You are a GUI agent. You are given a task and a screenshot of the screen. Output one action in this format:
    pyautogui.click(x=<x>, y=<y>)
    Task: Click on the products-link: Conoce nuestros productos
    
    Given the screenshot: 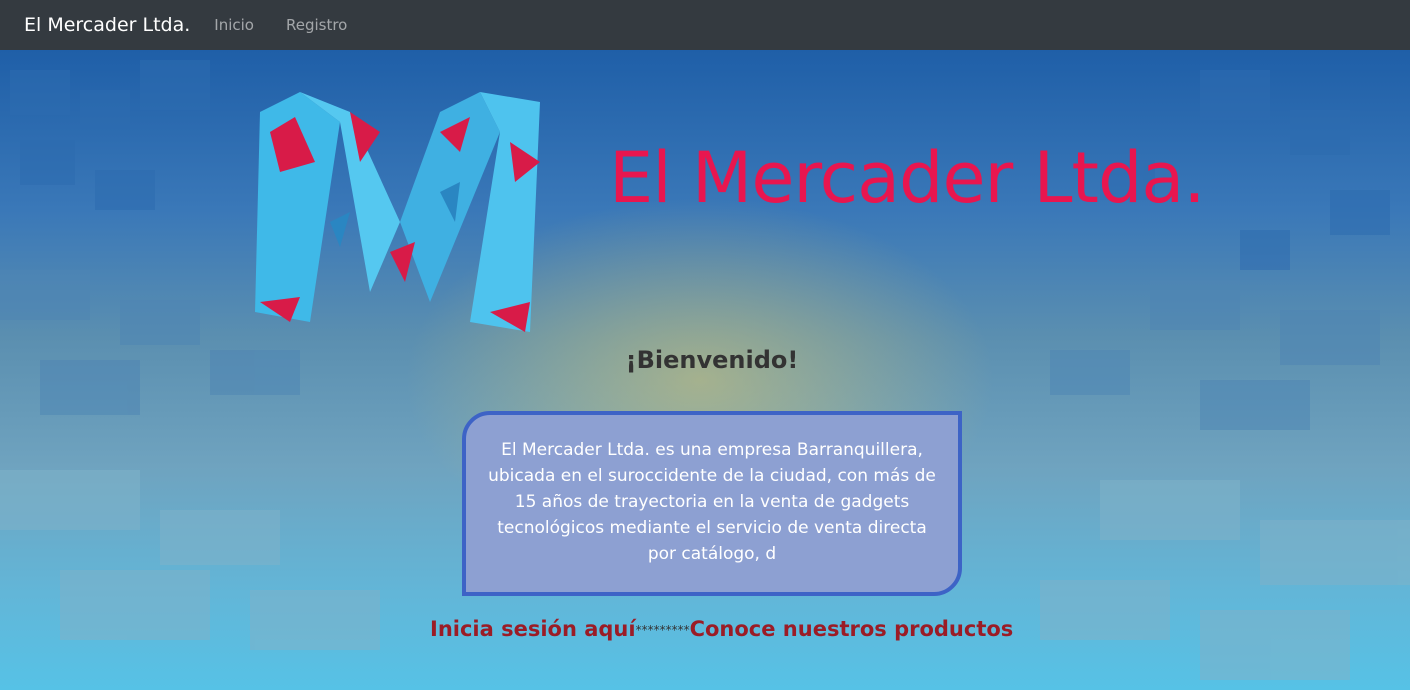 What is the action you would take?
    pyautogui.click(x=852, y=629)
    